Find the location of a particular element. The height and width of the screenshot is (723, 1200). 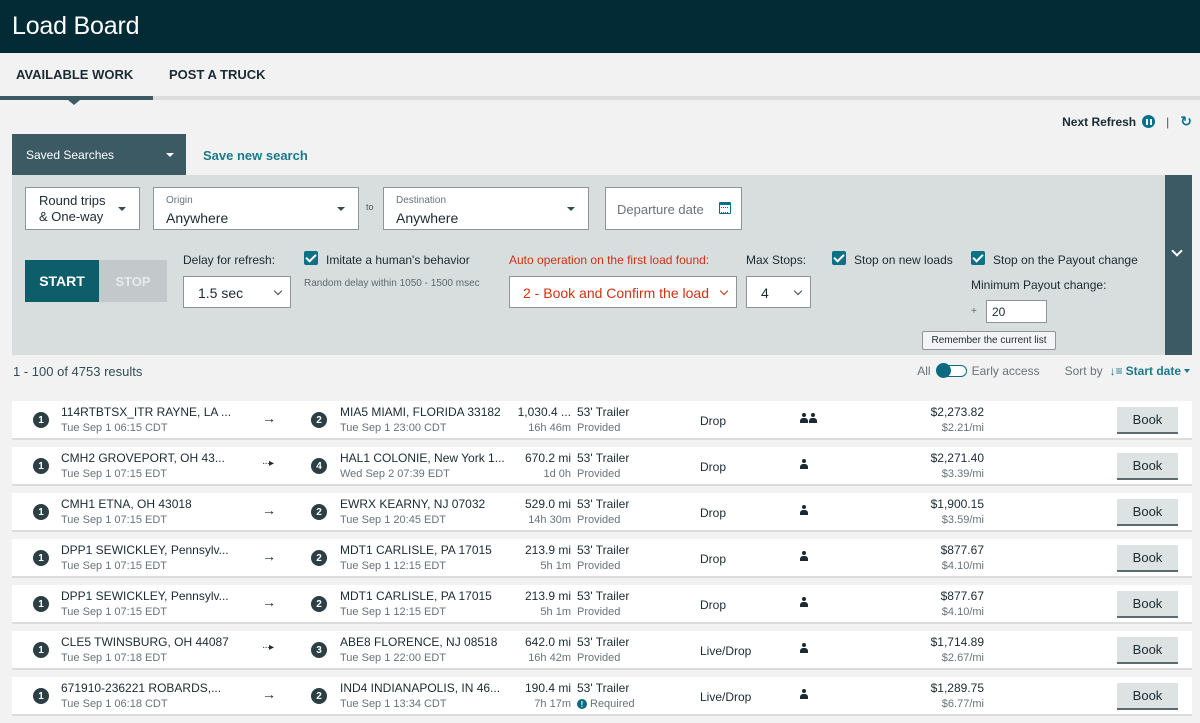

departure-date-input: Departure date is located at coordinates (673, 208).